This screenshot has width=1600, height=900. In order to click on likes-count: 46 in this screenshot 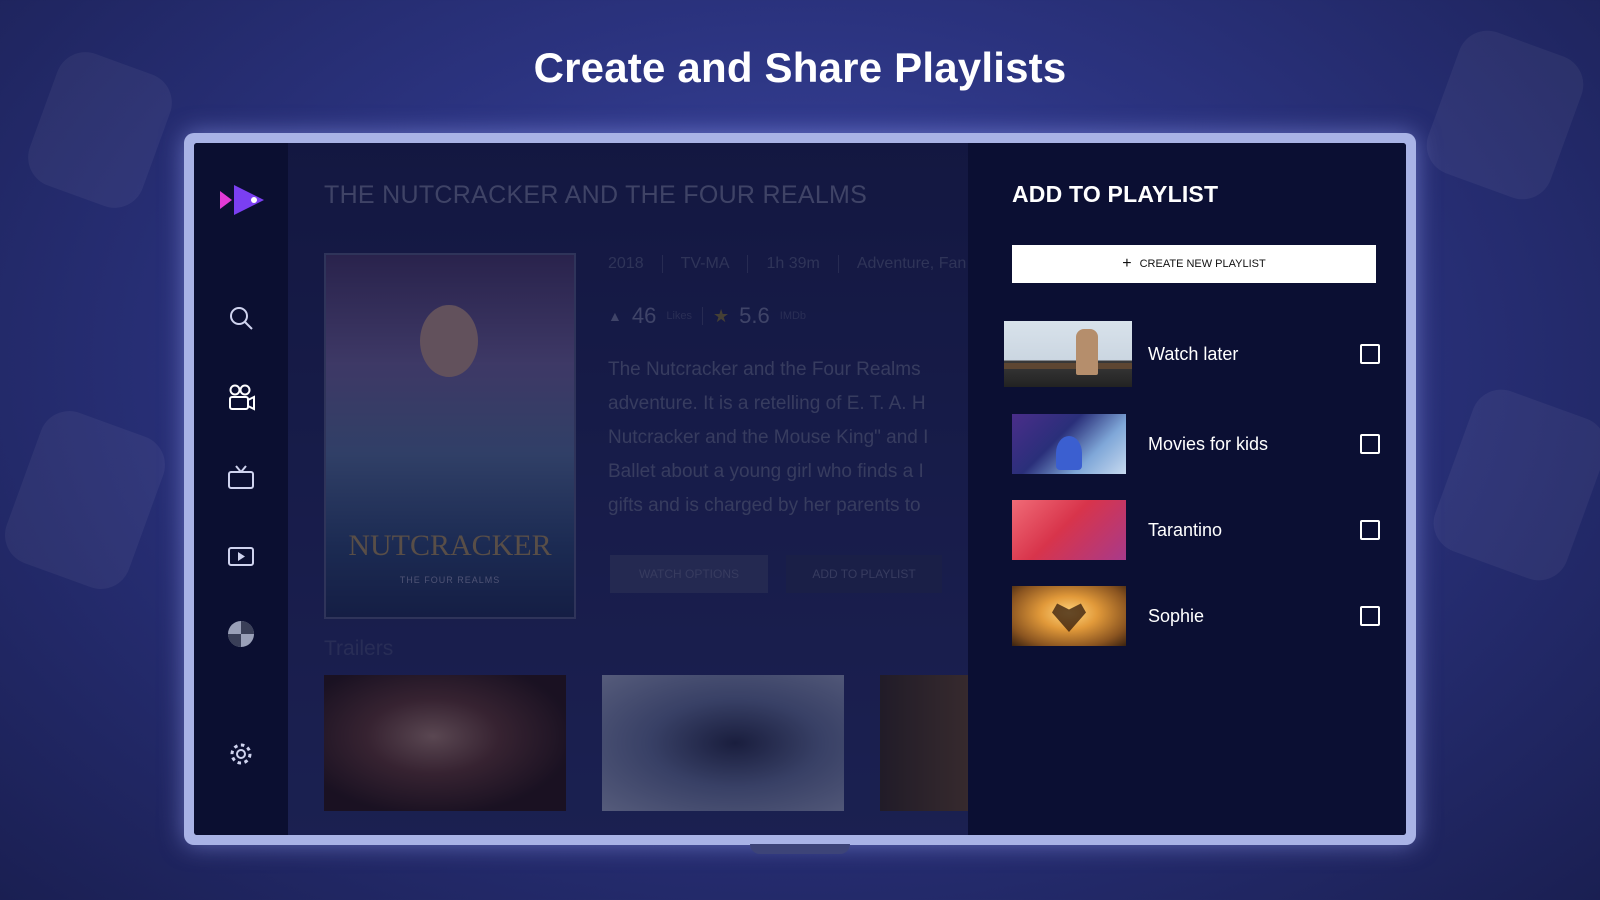, I will do `click(644, 315)`.